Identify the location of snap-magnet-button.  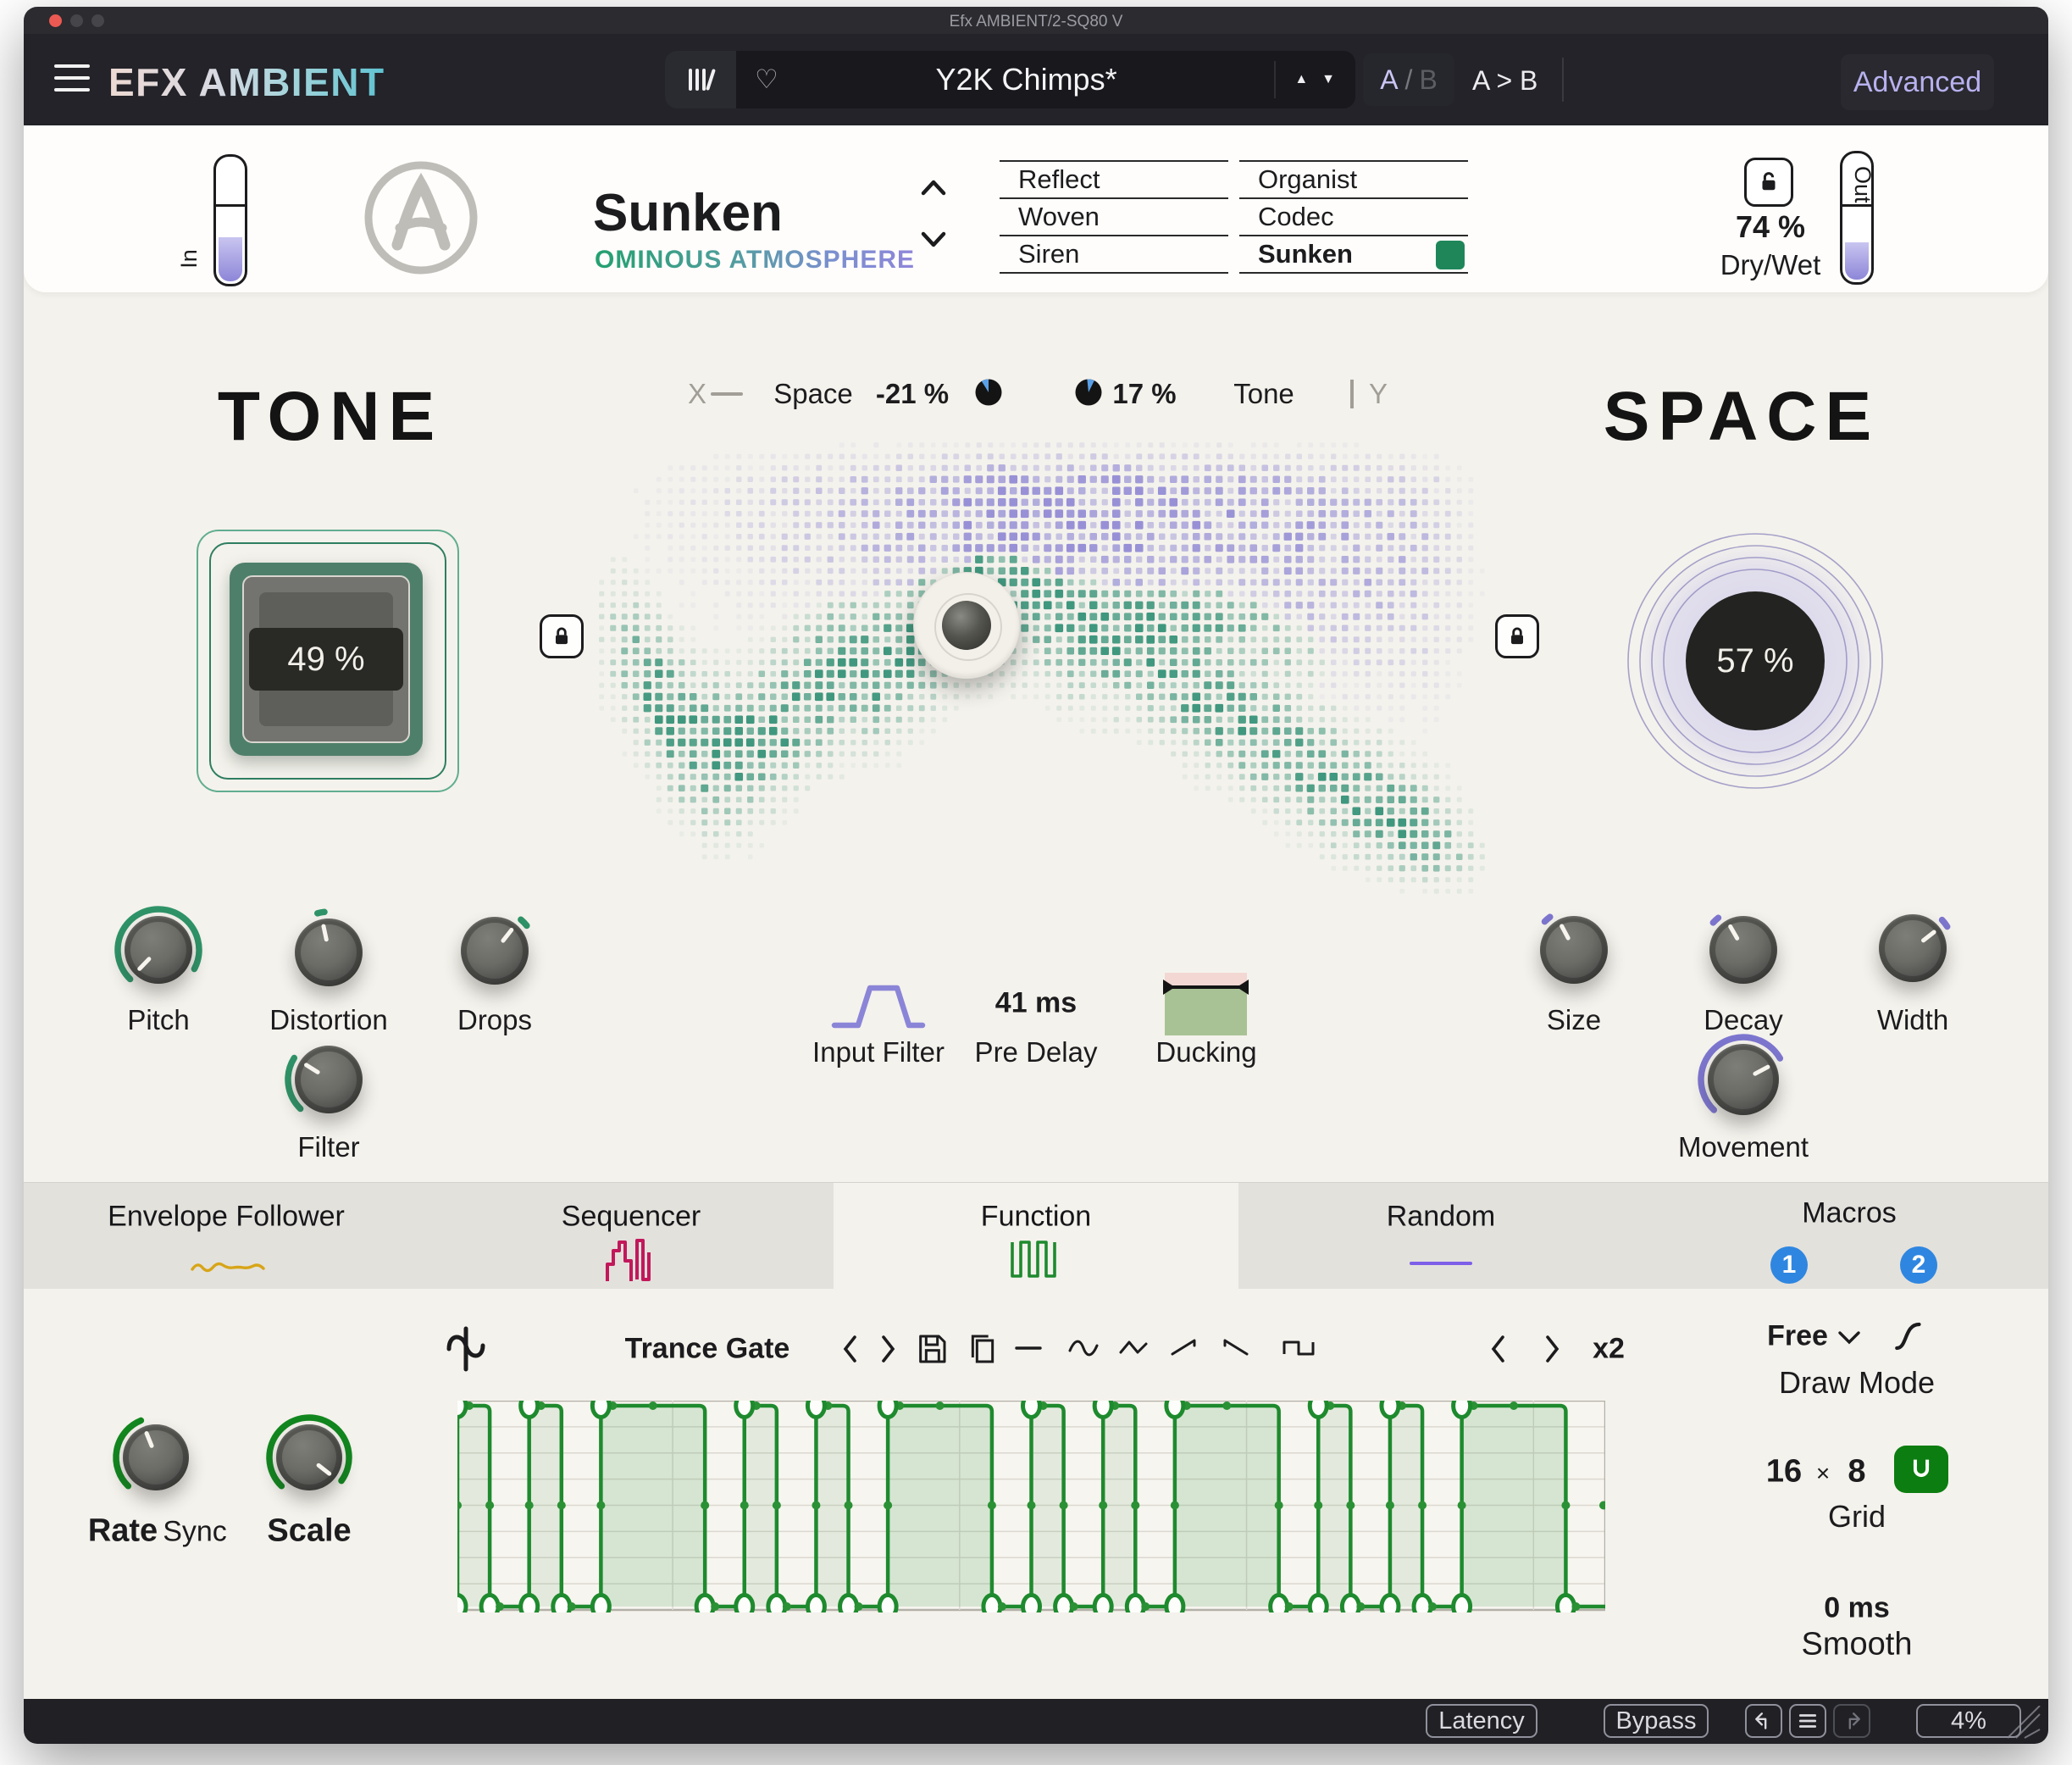
(1921, 1469).